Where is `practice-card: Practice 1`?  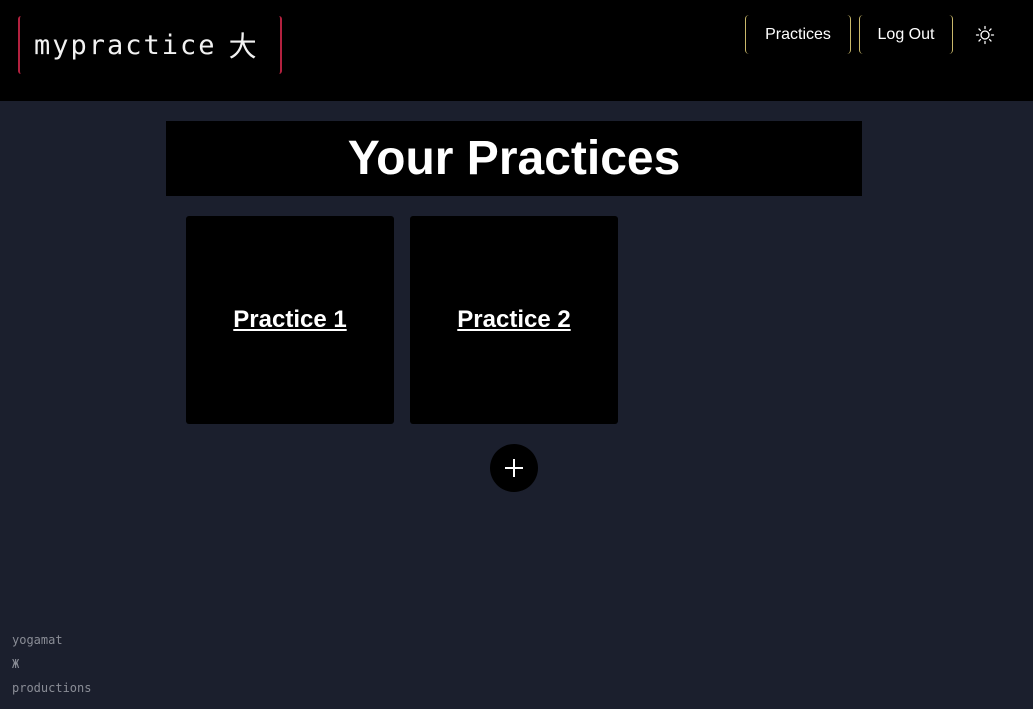 practice-card: Practice 1 is located at coordinates (290, 320).